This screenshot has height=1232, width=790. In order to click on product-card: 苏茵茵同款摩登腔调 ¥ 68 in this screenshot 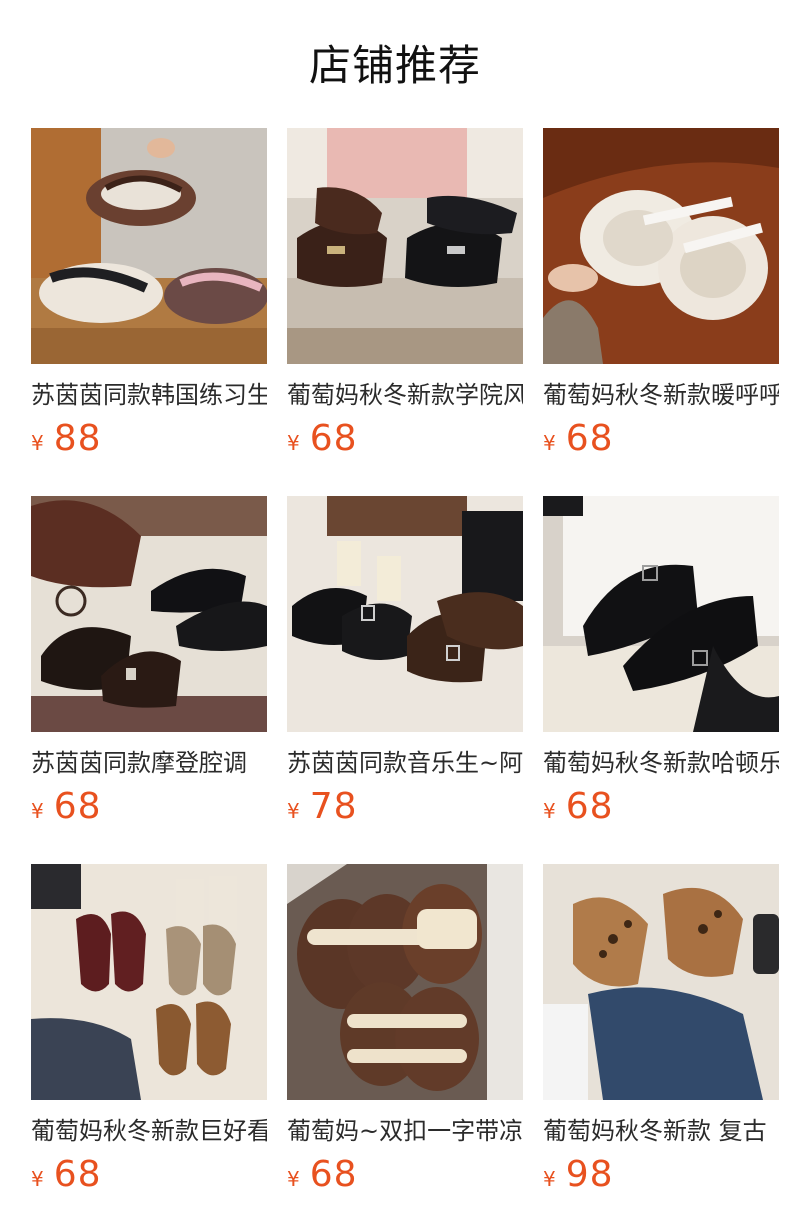, I will do `click(149, 680)`.